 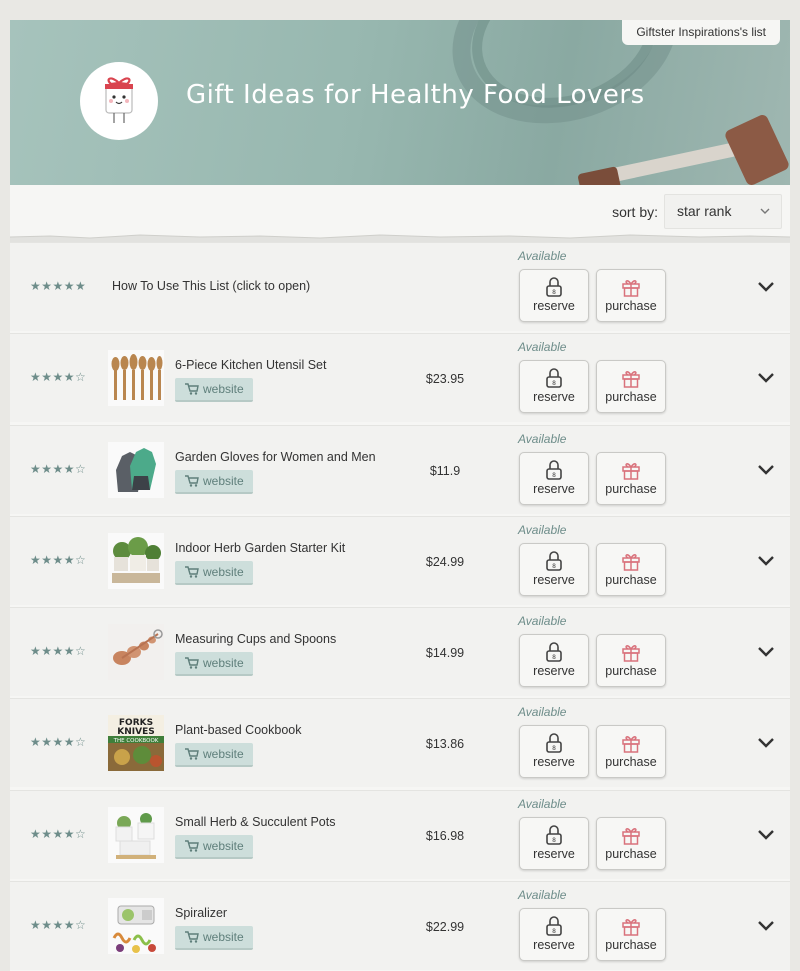 What do you see at coordinates (445, 379) in the screenshot?
I see `item-price: $23.95` at bounding box center [445, 379].